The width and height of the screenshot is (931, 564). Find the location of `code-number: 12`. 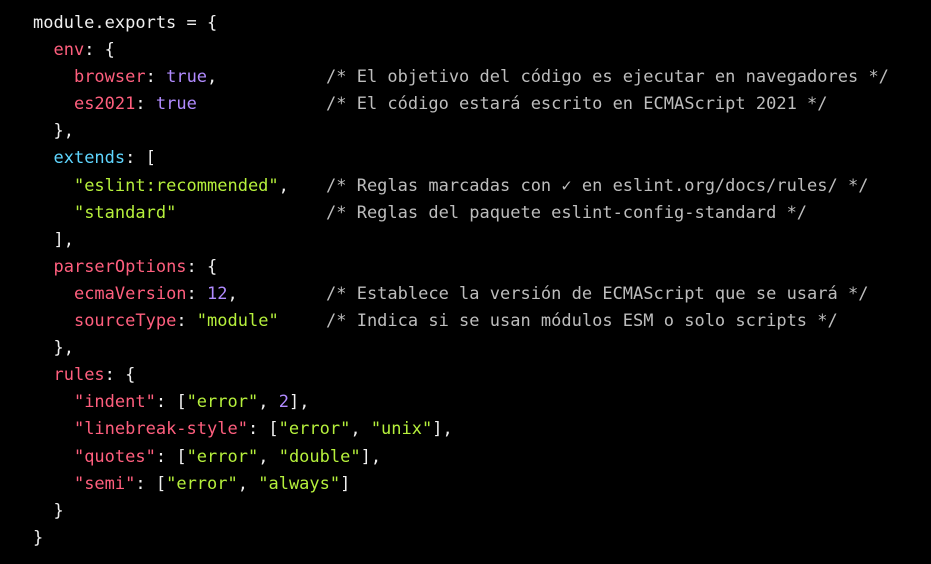

code-number: 12 is located at coordinates (217, 293).